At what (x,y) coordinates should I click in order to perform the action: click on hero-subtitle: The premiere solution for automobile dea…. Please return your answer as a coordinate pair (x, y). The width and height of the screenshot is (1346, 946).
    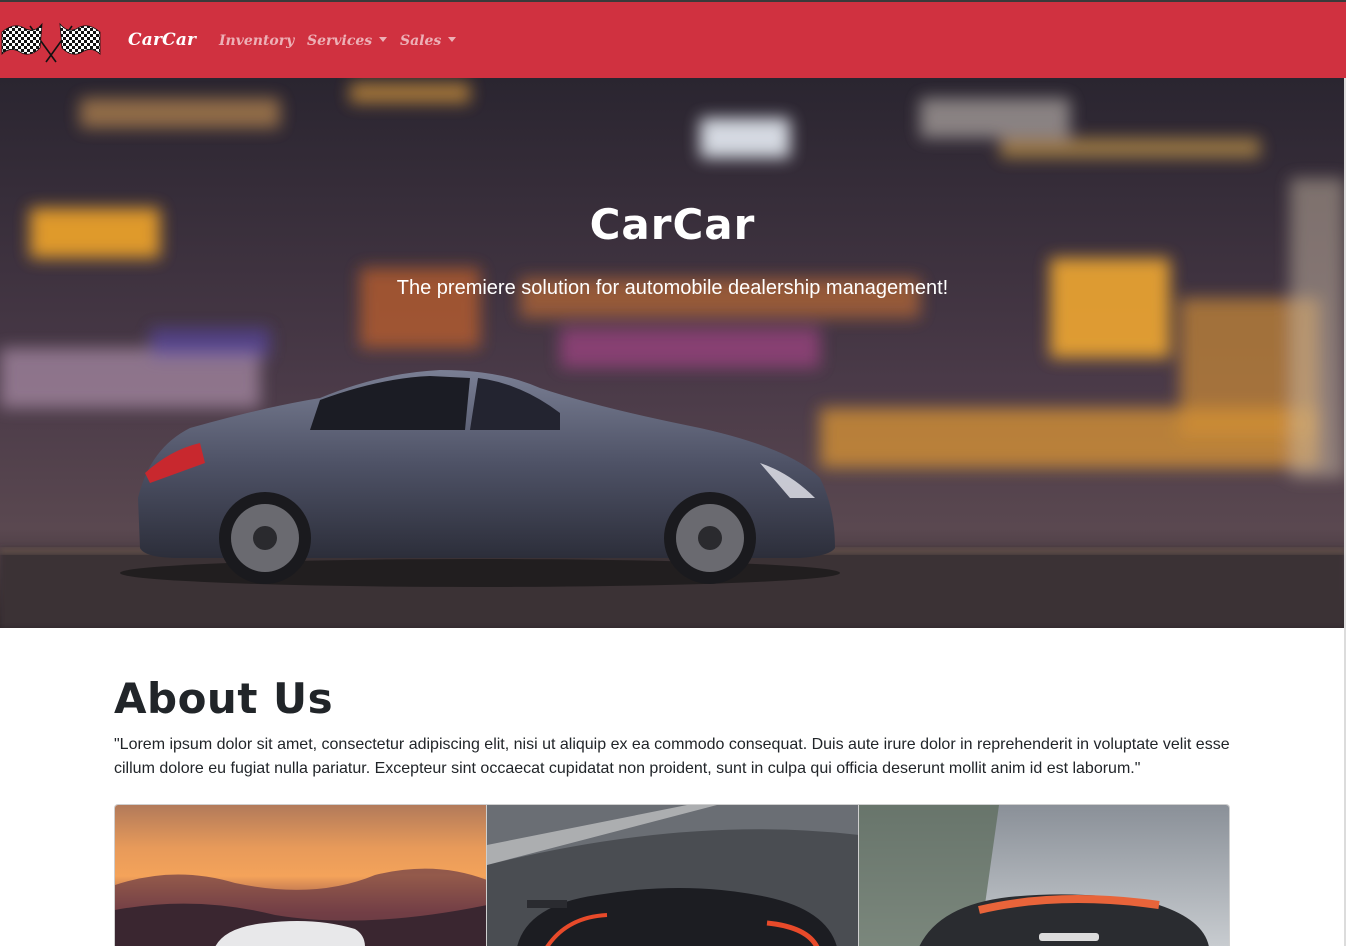
    Looking at the image, I should click on (672, 288).